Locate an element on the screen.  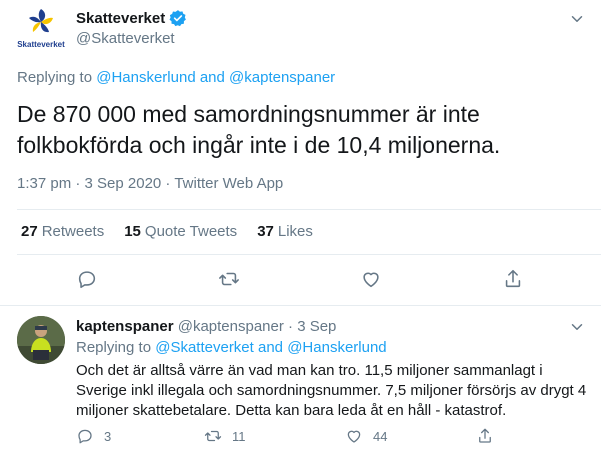
share-button is located at coordinates (485, 436).